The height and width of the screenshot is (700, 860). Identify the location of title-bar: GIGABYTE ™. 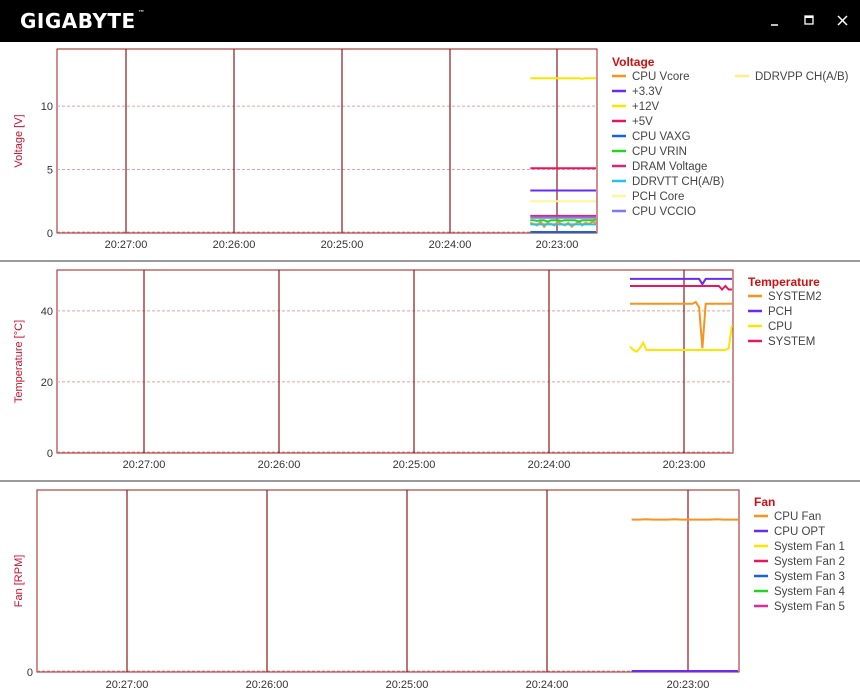
(430, 21).